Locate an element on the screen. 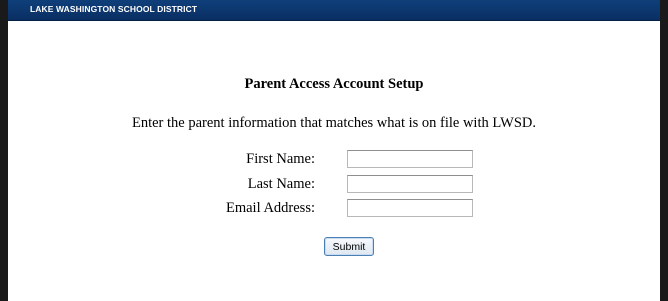 The image size is (668, 301). first-name-label: First Name: is located at coordinates (280, 159).